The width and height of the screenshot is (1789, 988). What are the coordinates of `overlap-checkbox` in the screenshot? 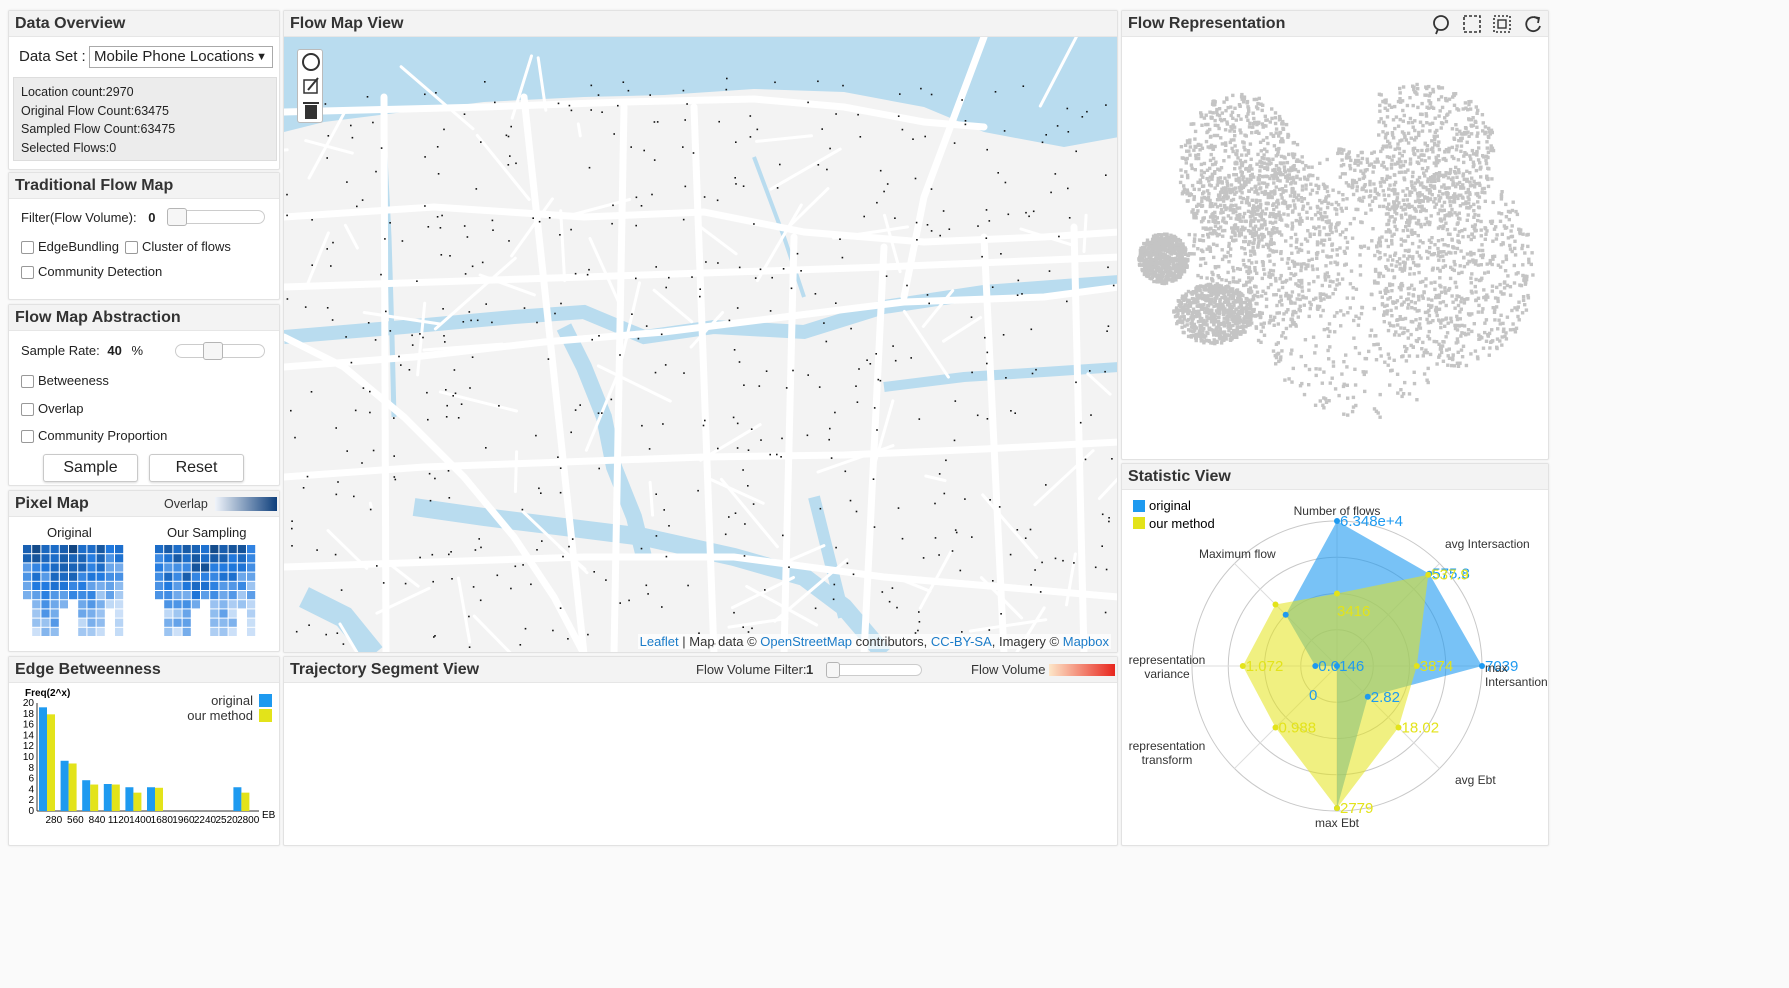 It's located at (27, 410).